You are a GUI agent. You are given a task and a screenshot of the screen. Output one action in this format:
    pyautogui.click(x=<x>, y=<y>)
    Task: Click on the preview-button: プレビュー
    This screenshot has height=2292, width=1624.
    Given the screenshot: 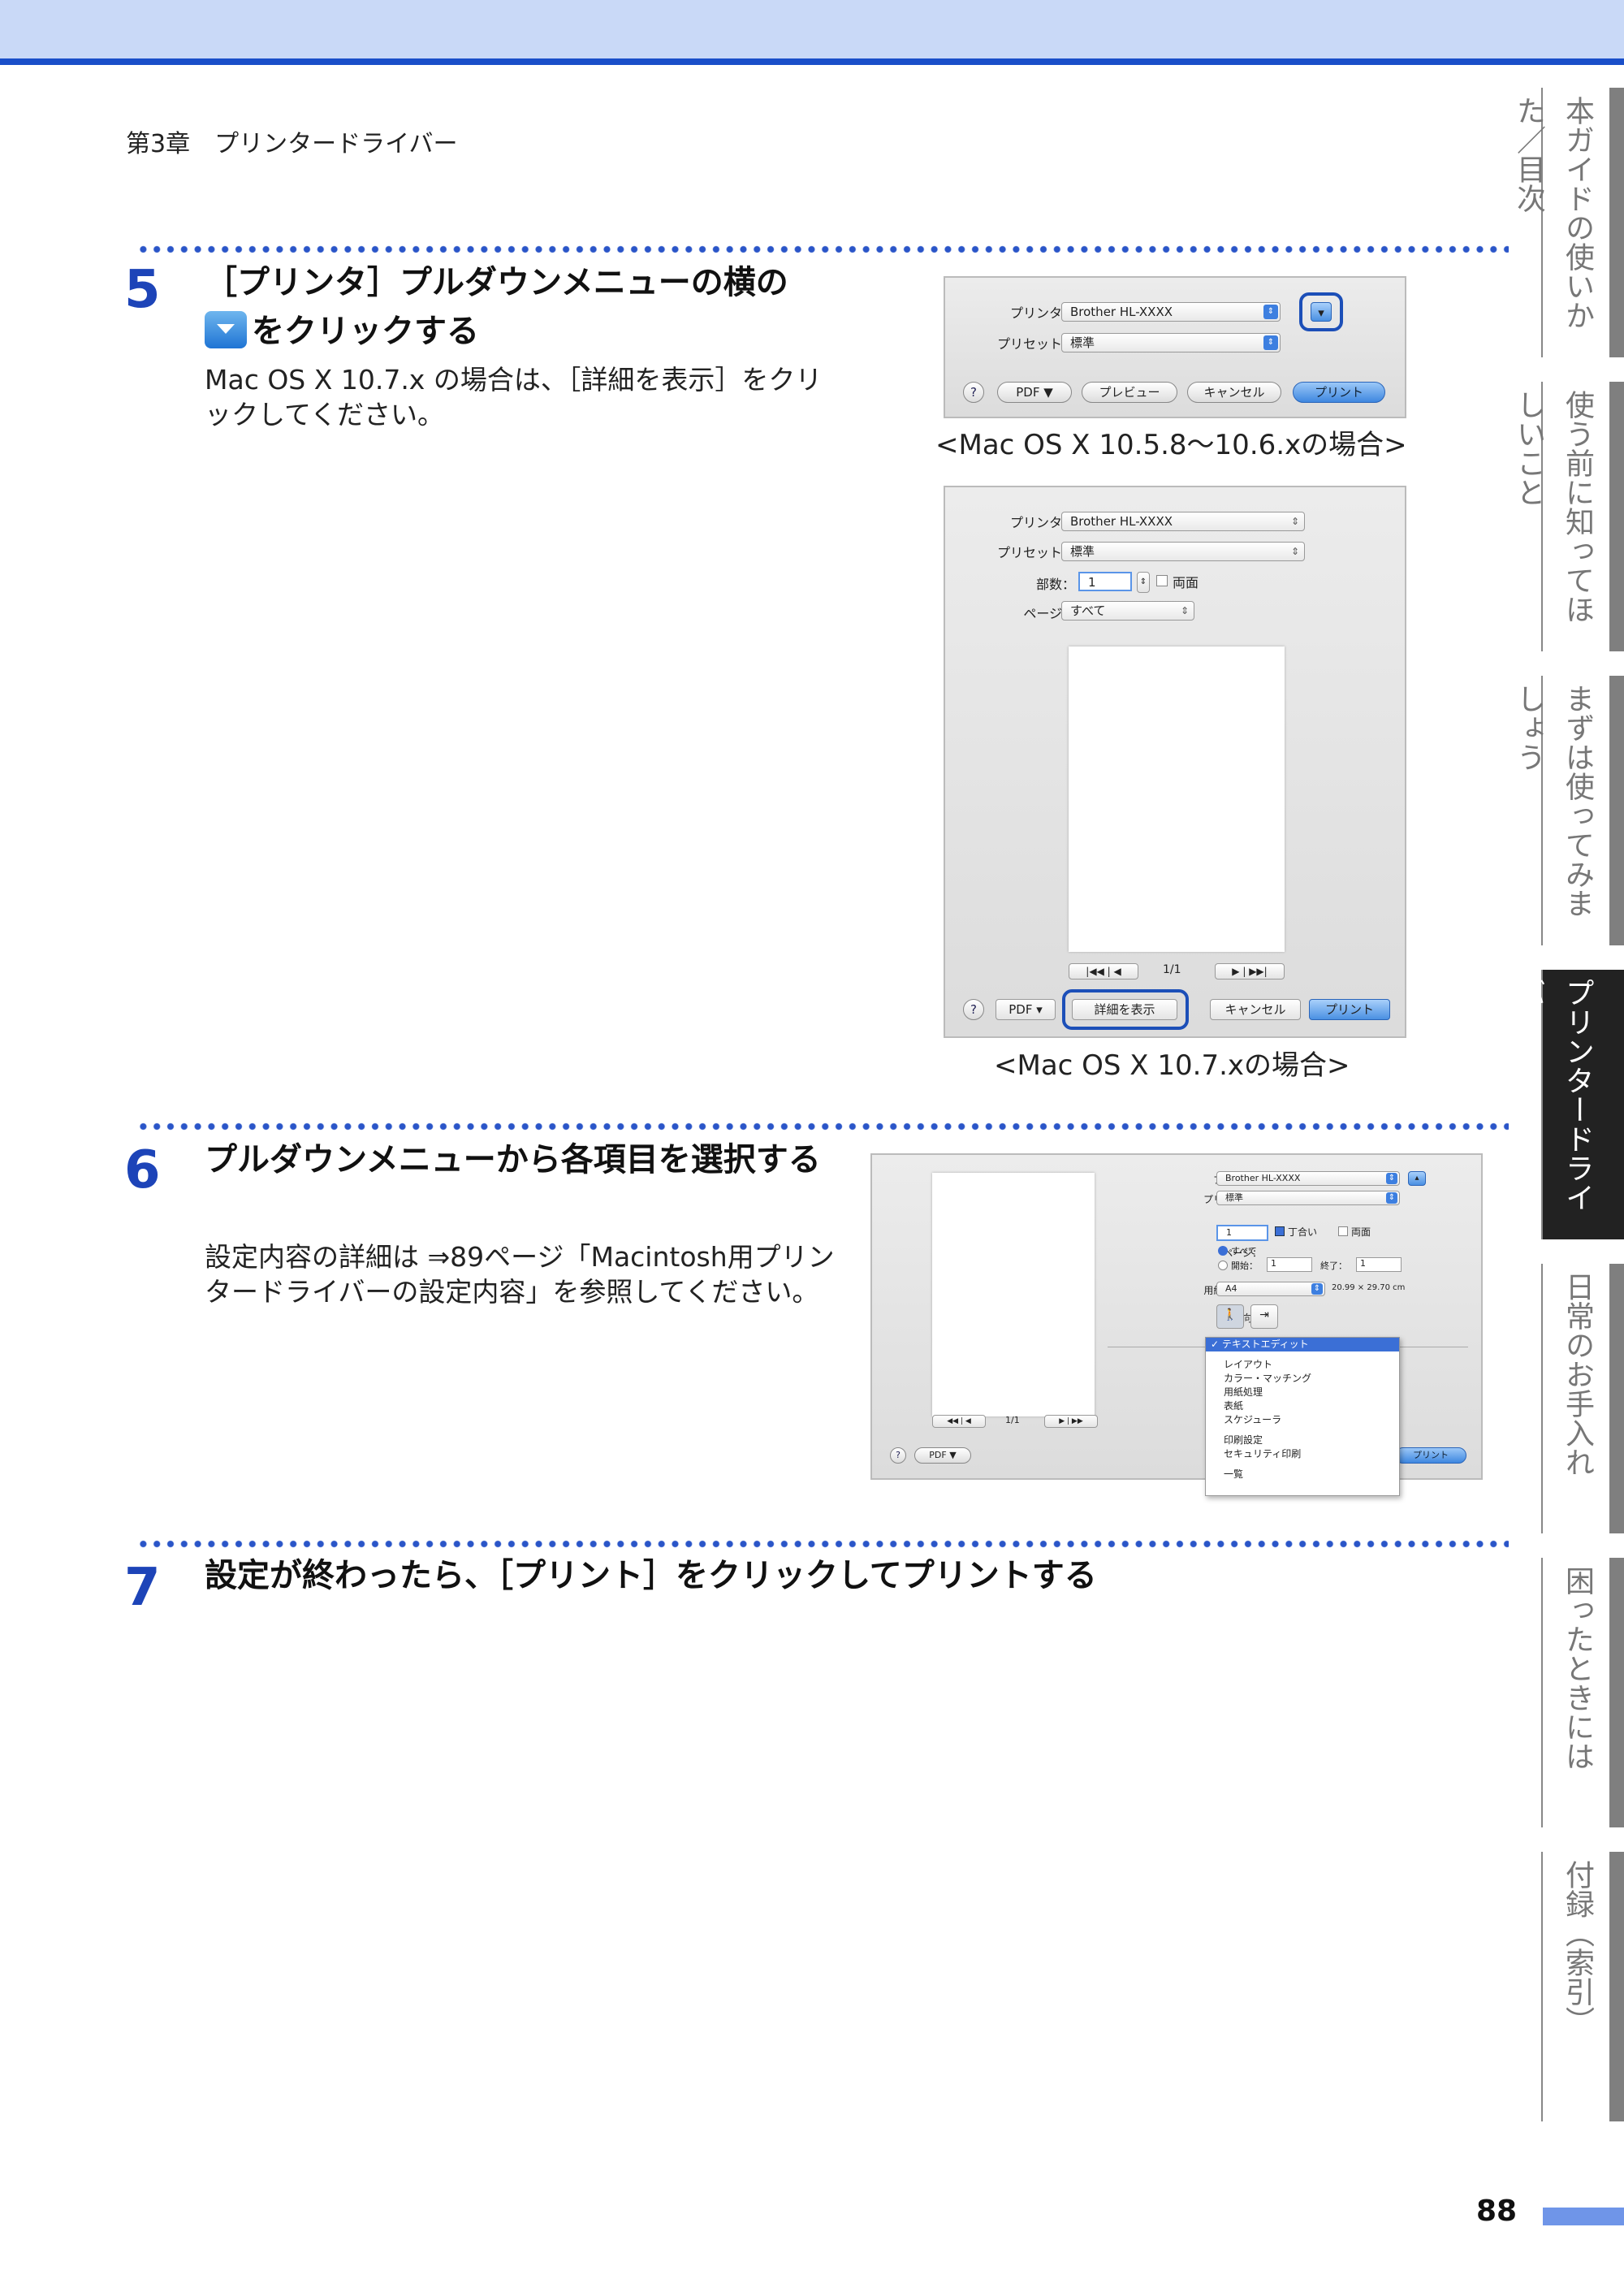 What is the action you would take?
    pyautogui.click(x=1130, y=392)
    